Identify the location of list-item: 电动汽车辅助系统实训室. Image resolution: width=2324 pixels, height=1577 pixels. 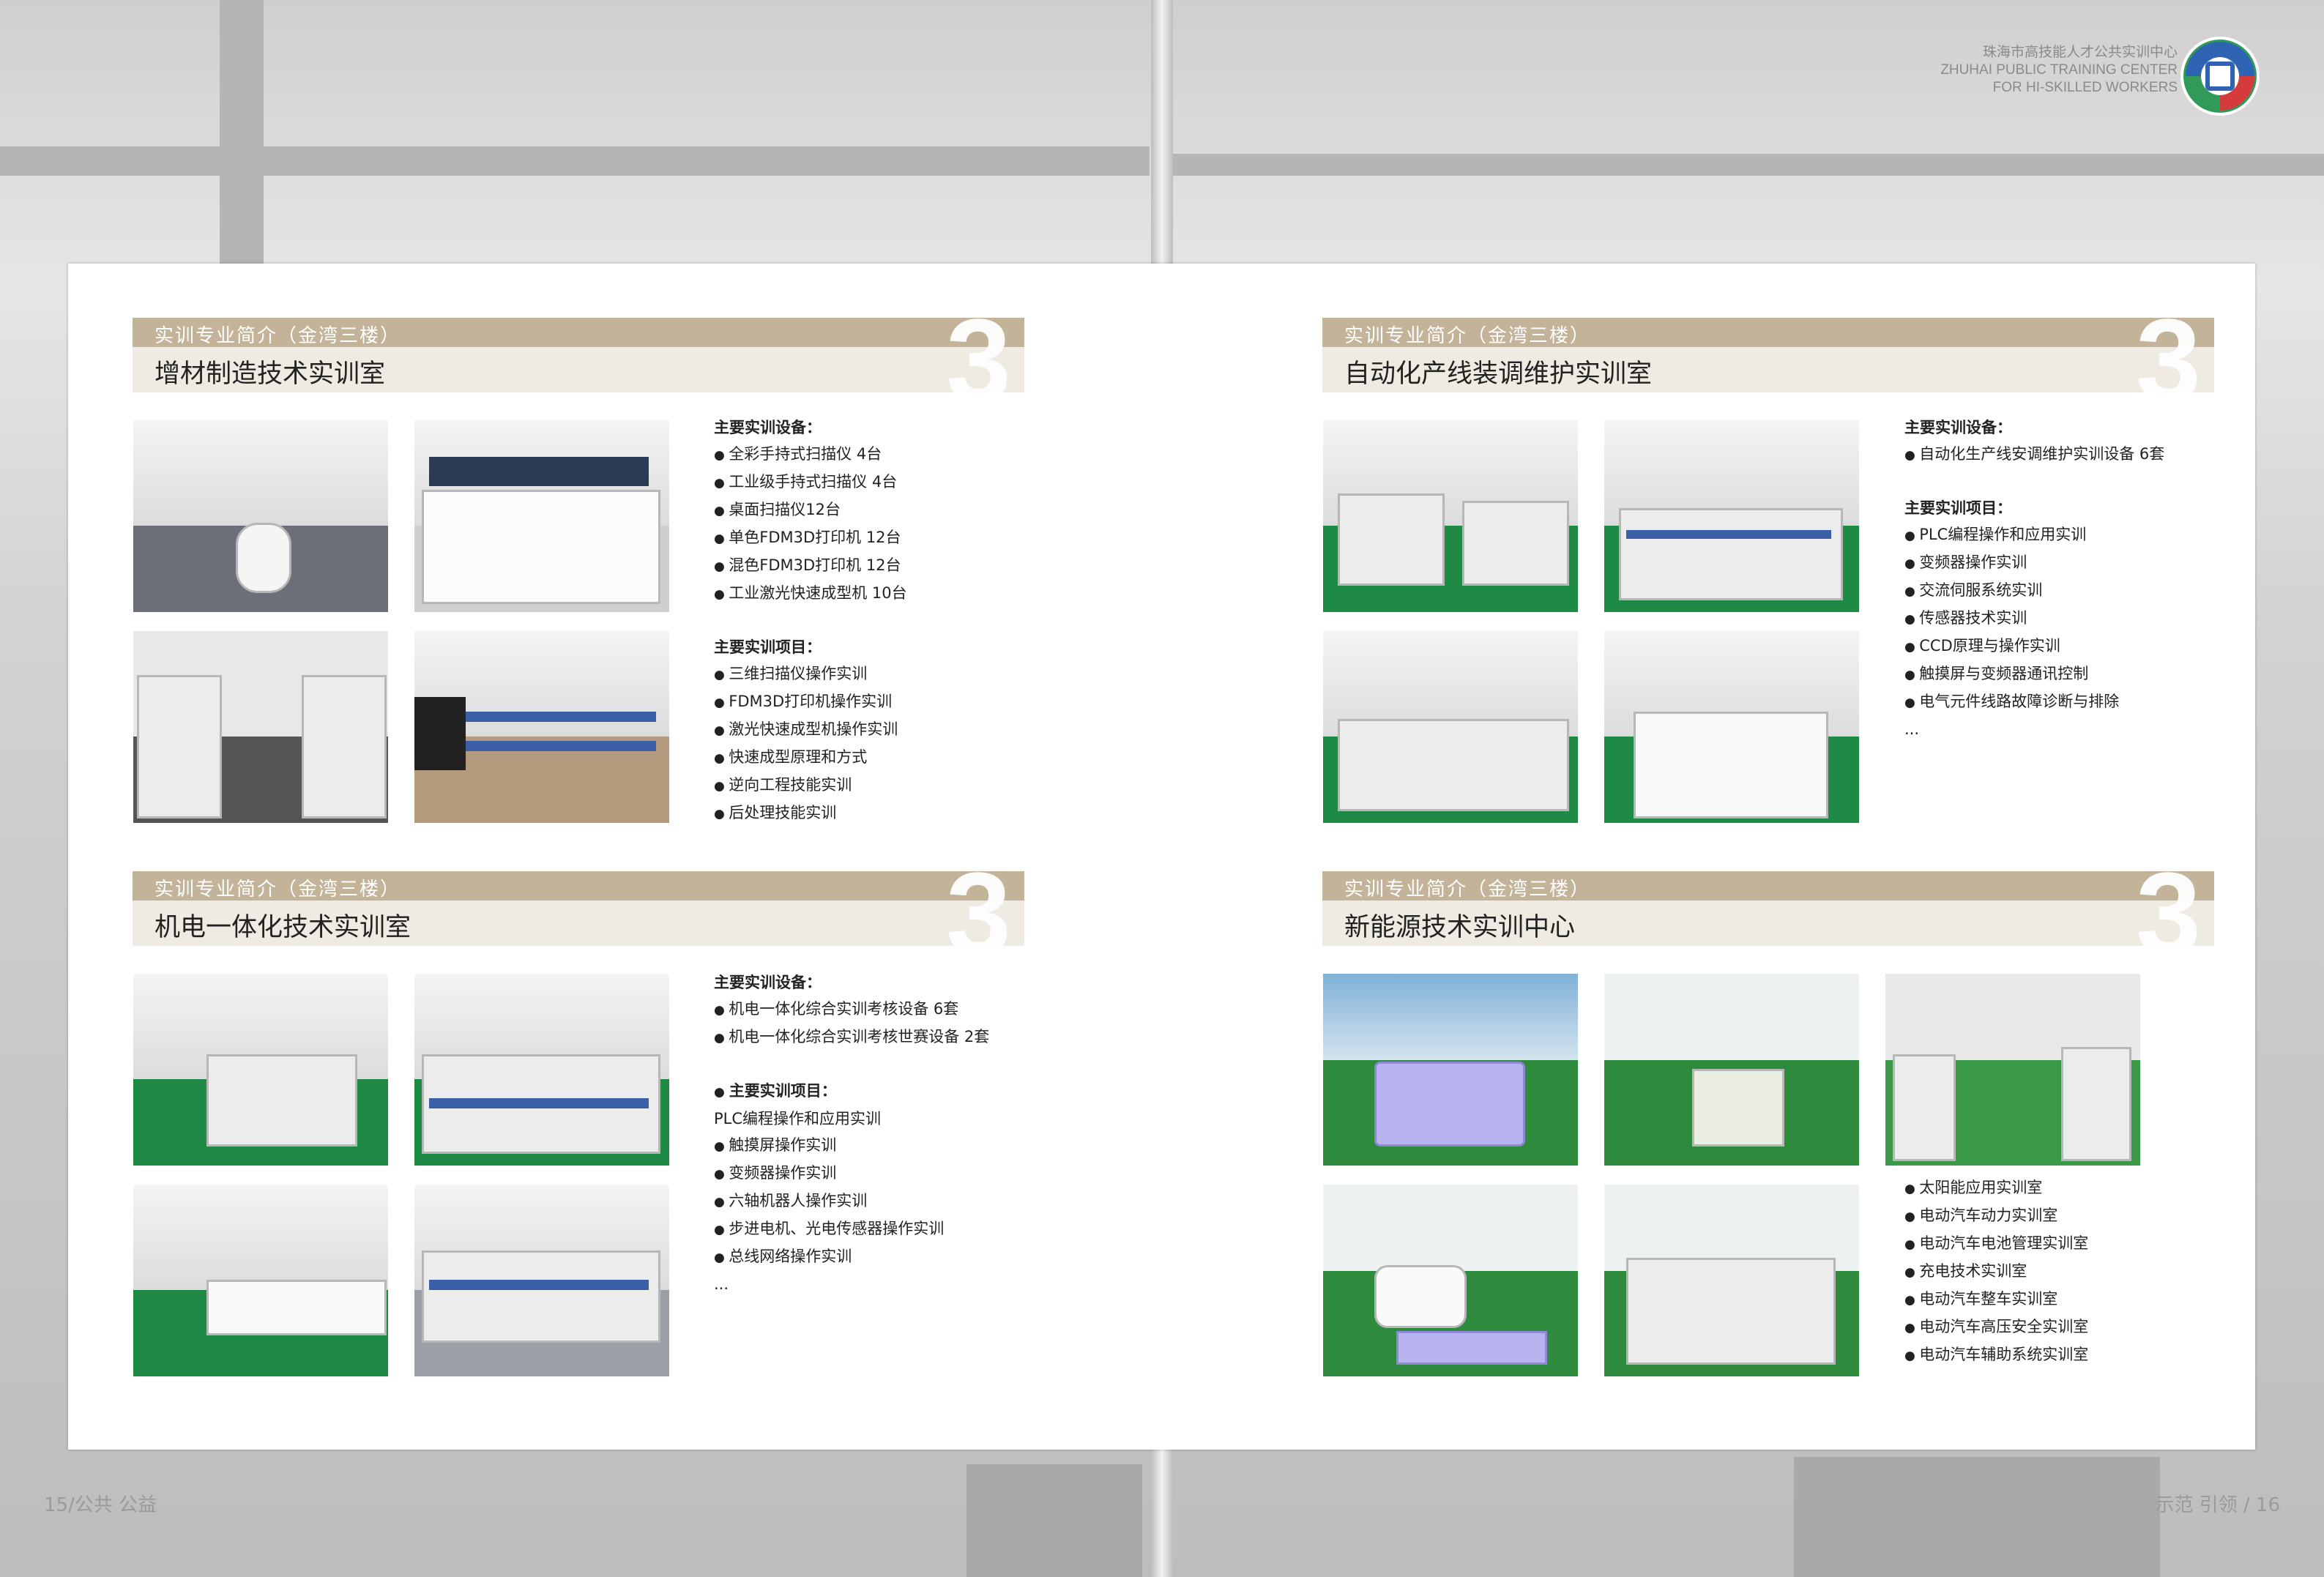
(1996, 1355).